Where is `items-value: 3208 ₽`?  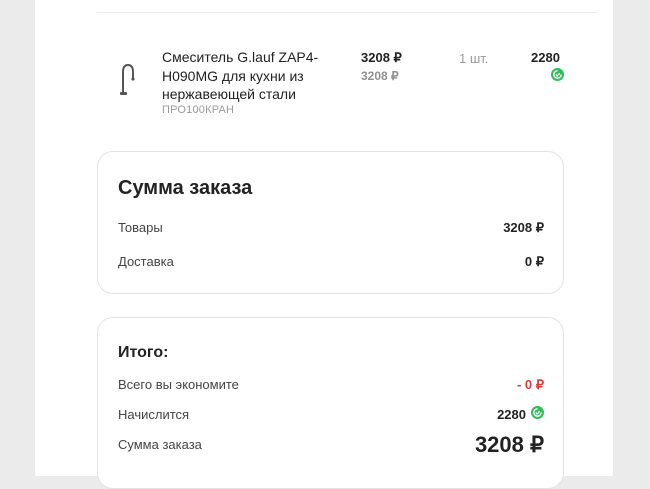
items-value: 3208 ₽ is located at coordinates (523, 227).